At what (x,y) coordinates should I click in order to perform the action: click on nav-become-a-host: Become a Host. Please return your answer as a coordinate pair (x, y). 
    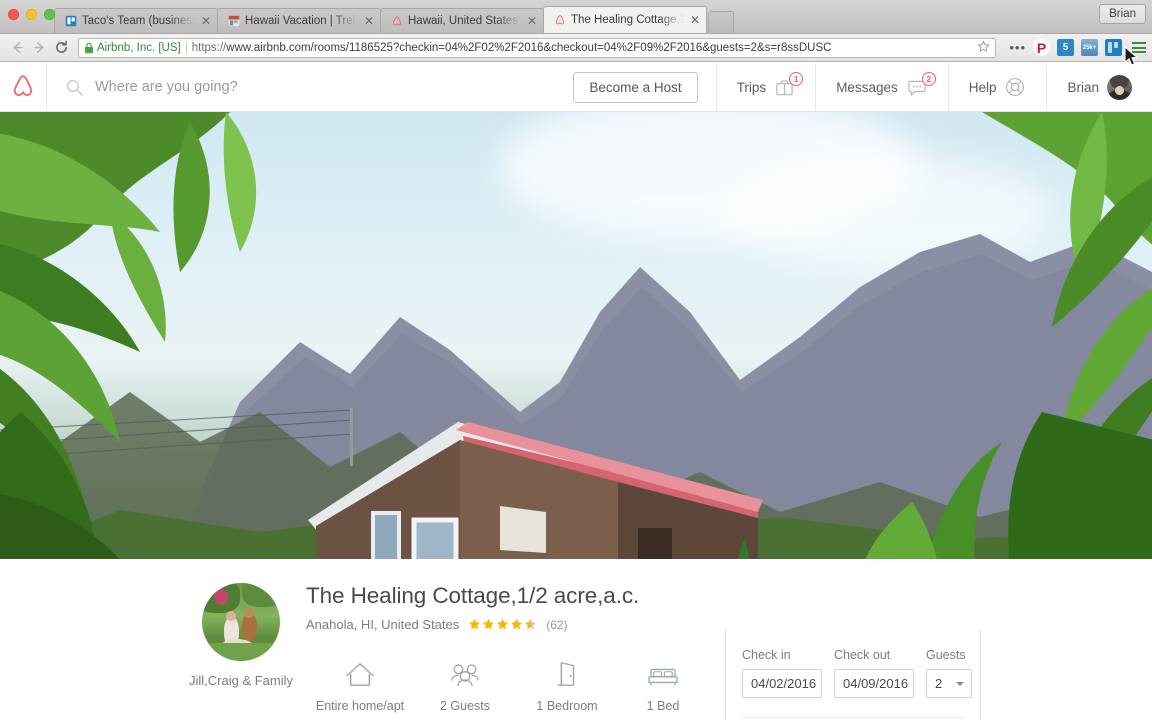
    Looking at the image, I should click on (635, 87).